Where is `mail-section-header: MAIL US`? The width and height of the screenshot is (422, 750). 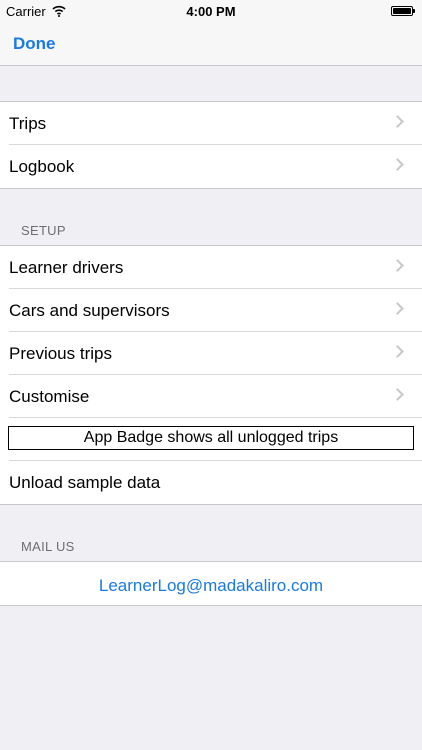 mail-section-header: MAIL US is located at coordinates (48, 546).